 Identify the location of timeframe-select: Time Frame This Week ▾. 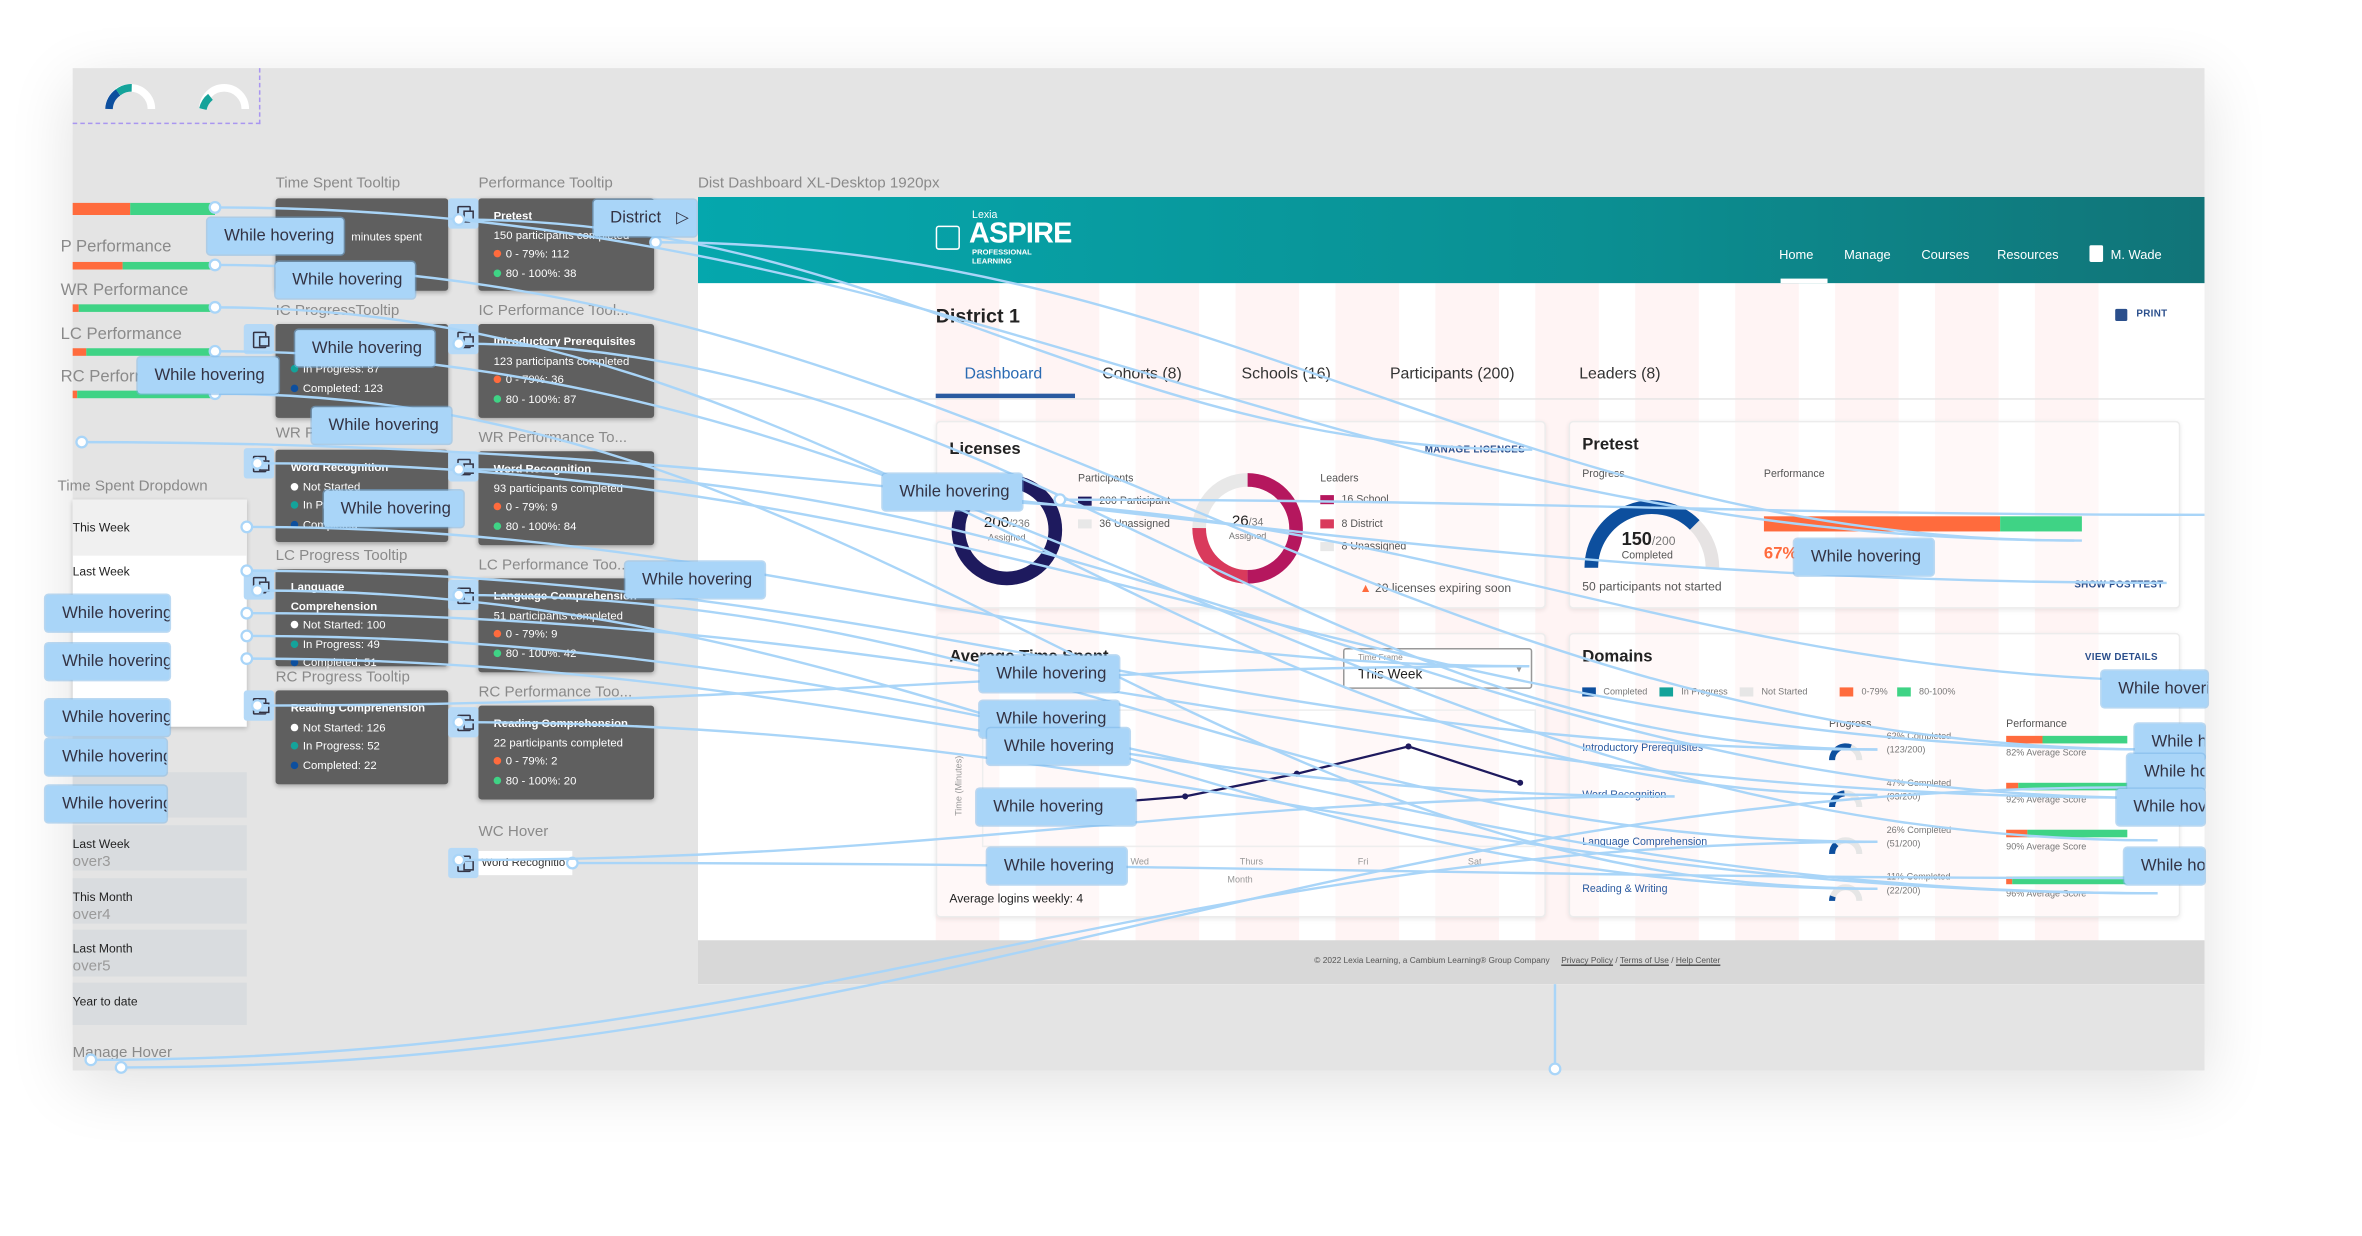
(1438, 668).